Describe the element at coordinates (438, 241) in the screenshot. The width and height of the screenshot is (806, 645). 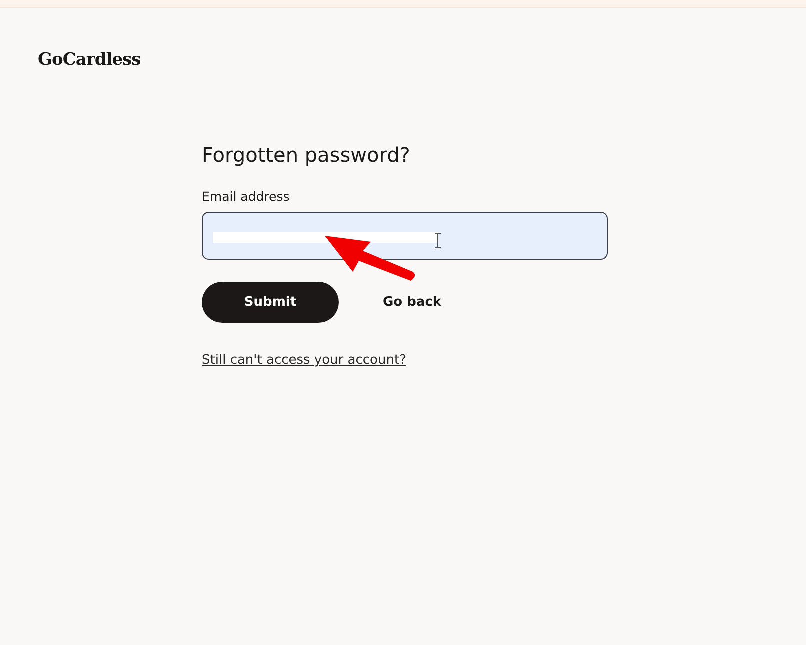
I see `text-cursor-icon` at that location.